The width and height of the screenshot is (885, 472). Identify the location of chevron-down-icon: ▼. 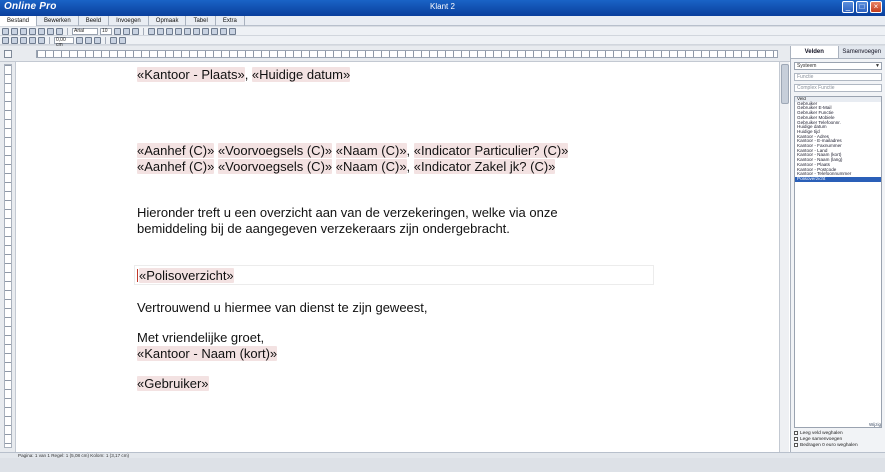
(877, 66).